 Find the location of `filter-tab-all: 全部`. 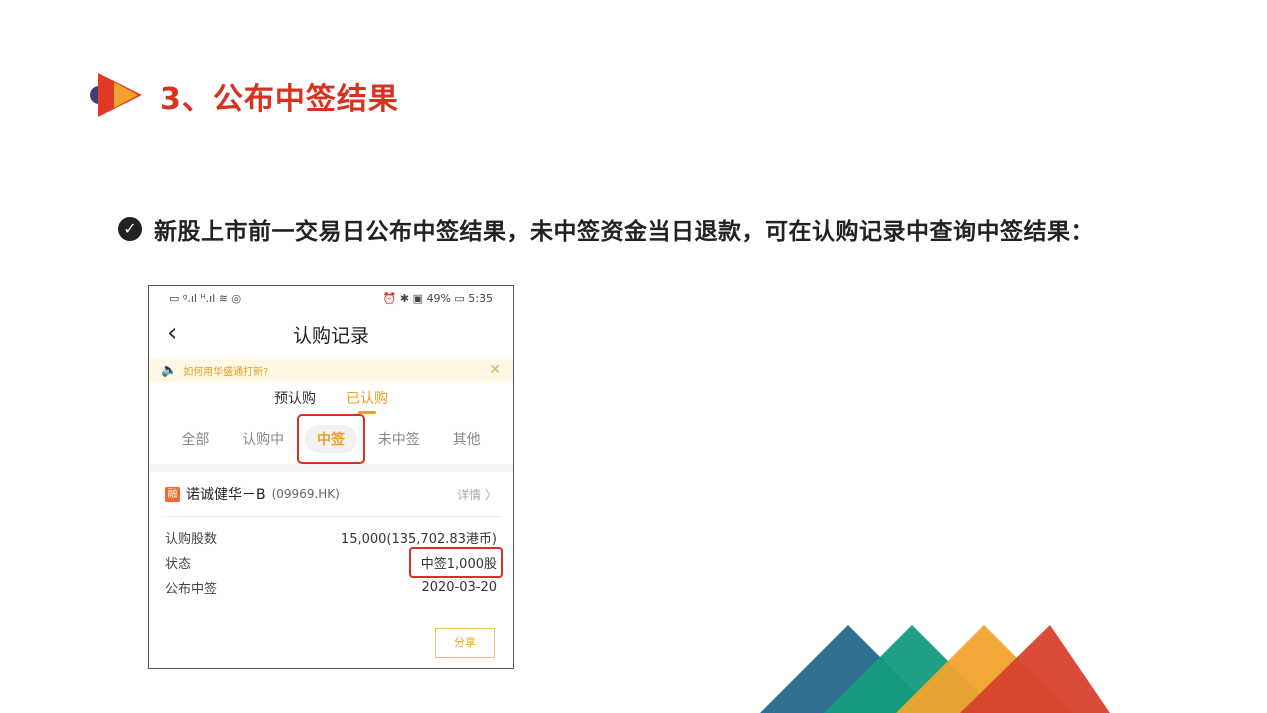

filter-tab-all: 全部 is located at coordinates (195, 439).